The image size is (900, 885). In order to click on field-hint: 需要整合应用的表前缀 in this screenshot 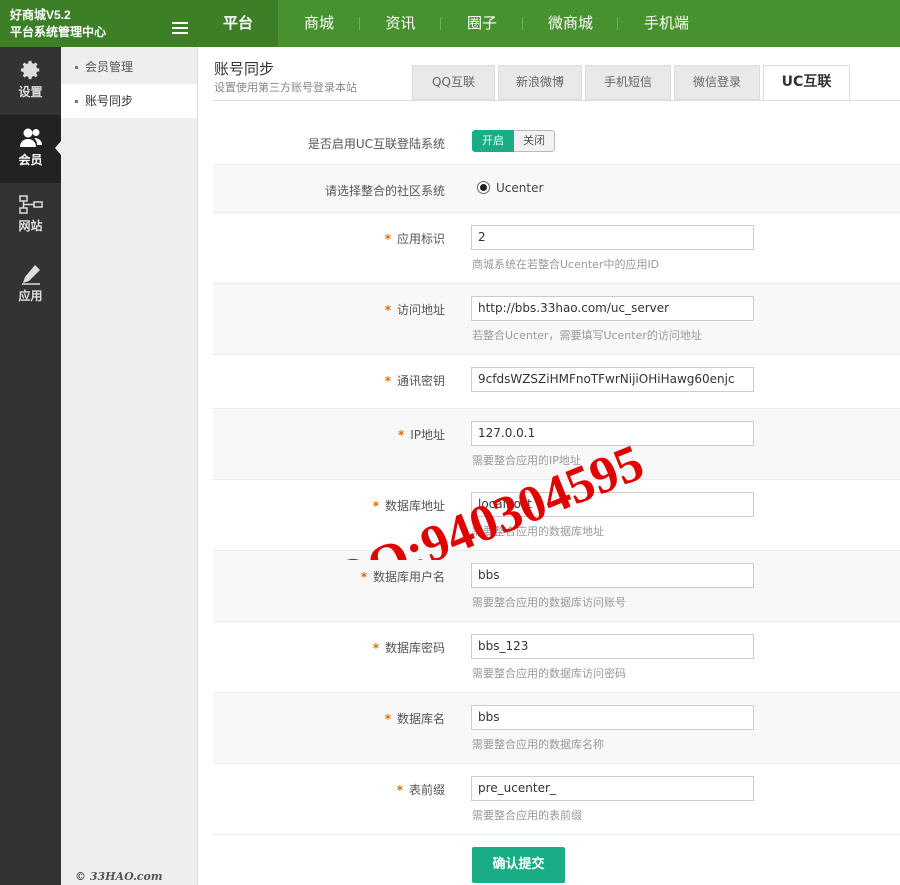, I will do `click(527, 815)`.